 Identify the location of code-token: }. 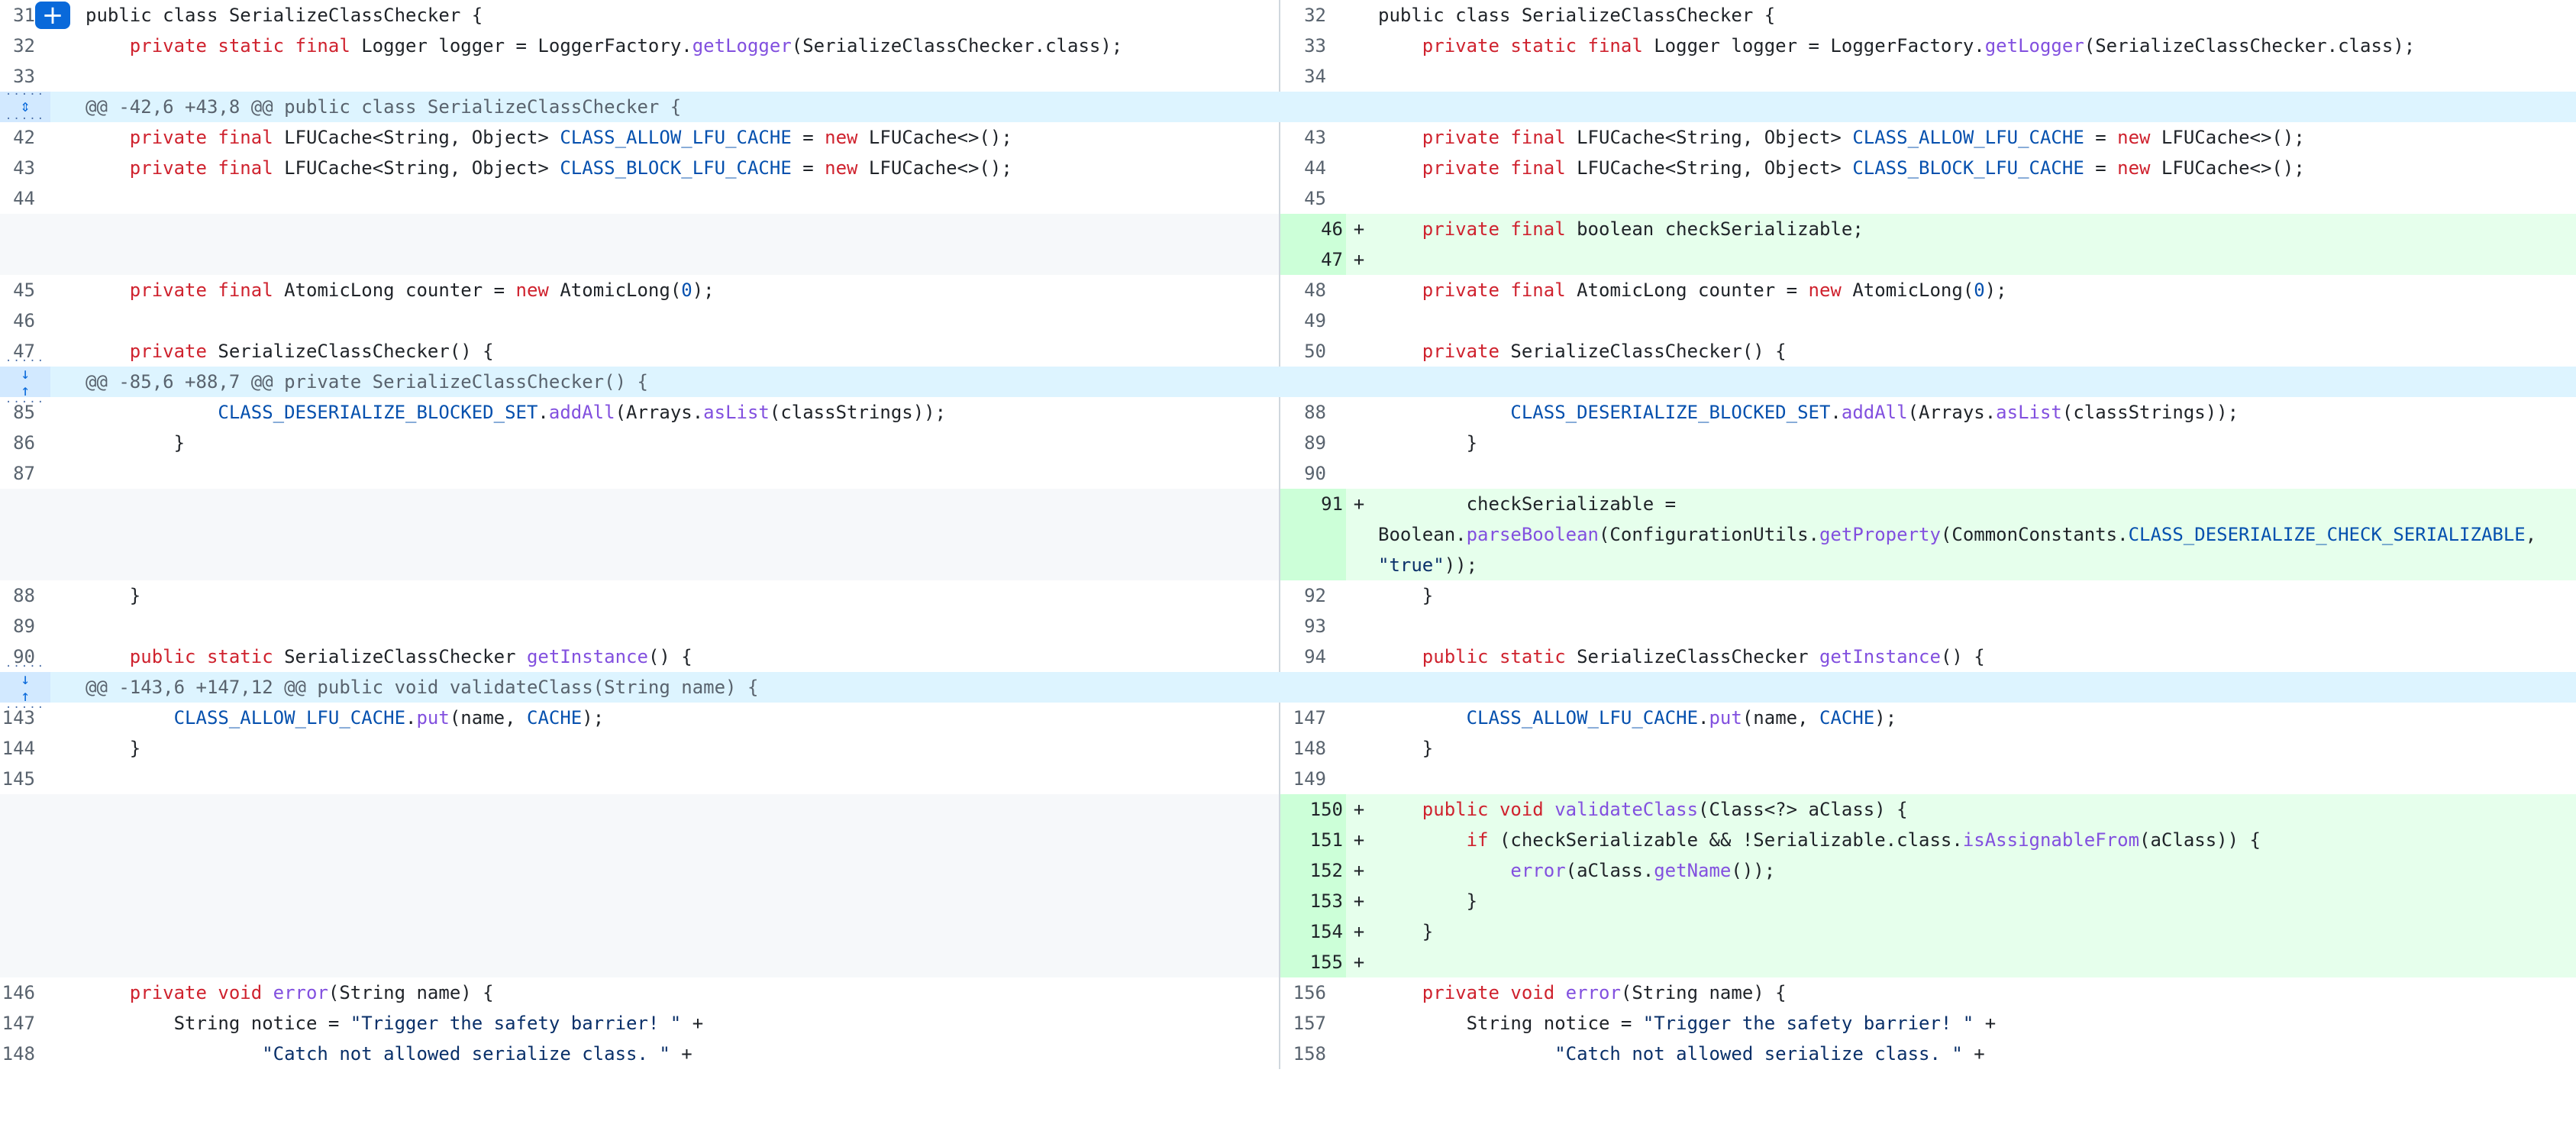
(113, 748).